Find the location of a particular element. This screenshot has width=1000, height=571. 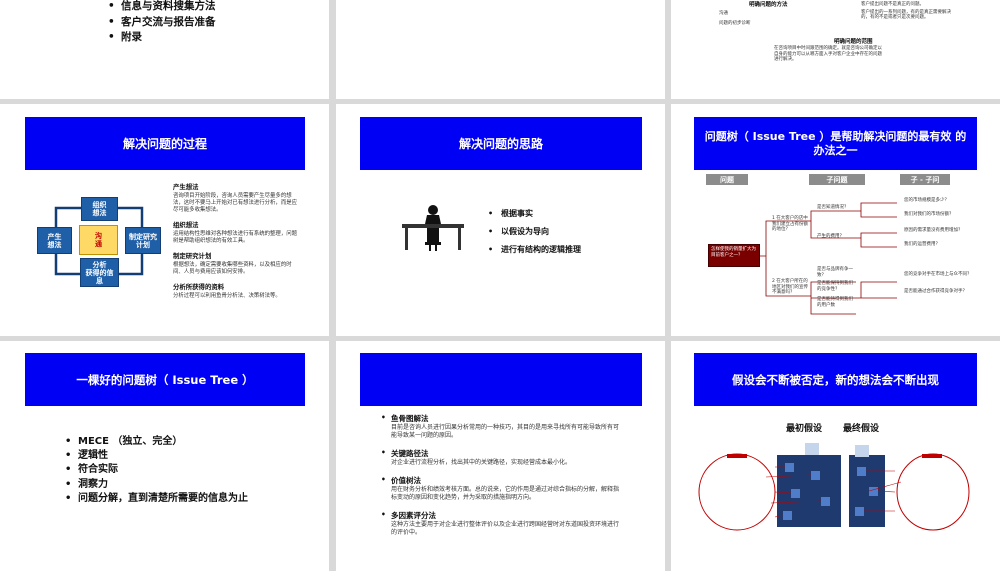

section: 分析所获得的资料分析过程可以利用鱼骨分析法、决策树法等。 is located at coordinates (237, 291).